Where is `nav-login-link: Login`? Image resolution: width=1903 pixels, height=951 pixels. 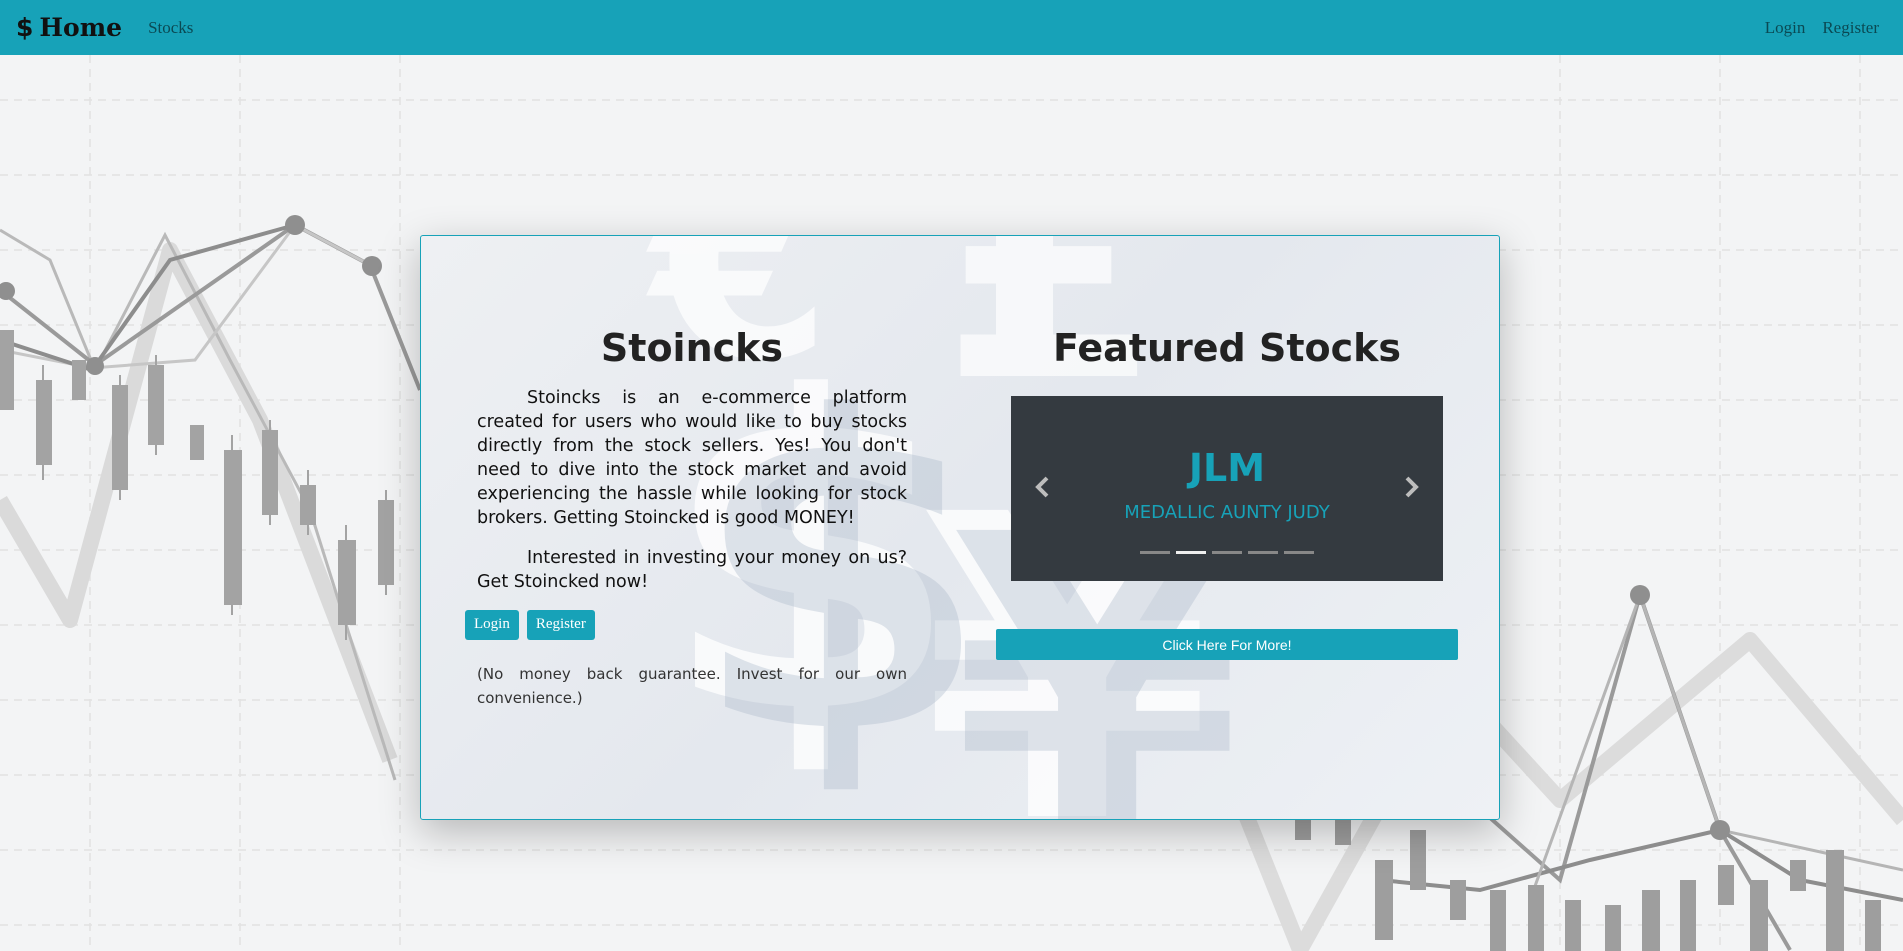
nav-login-link: Login is located at coordinates (1785, 28).